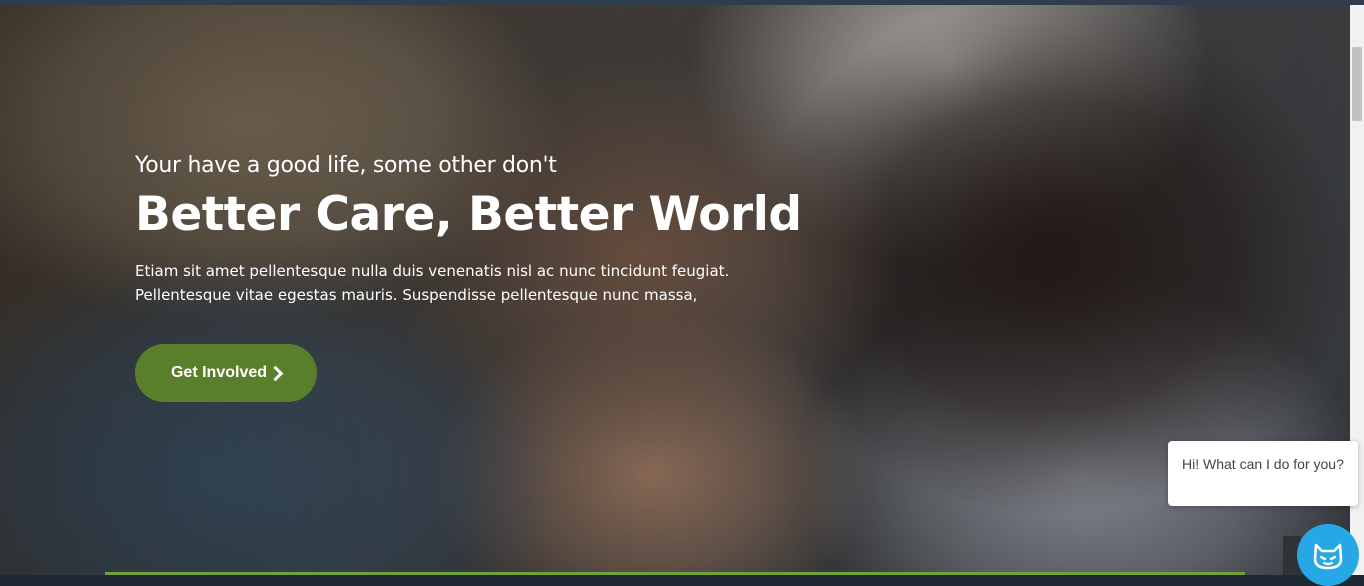 The width and height of the screenshot is (1364, 586). What do you see at coordinates (1263, 464) in the screenshot?
I see `chat-greeting-text: Hi! What can I do for you?` at bounding box center [1263, 464].